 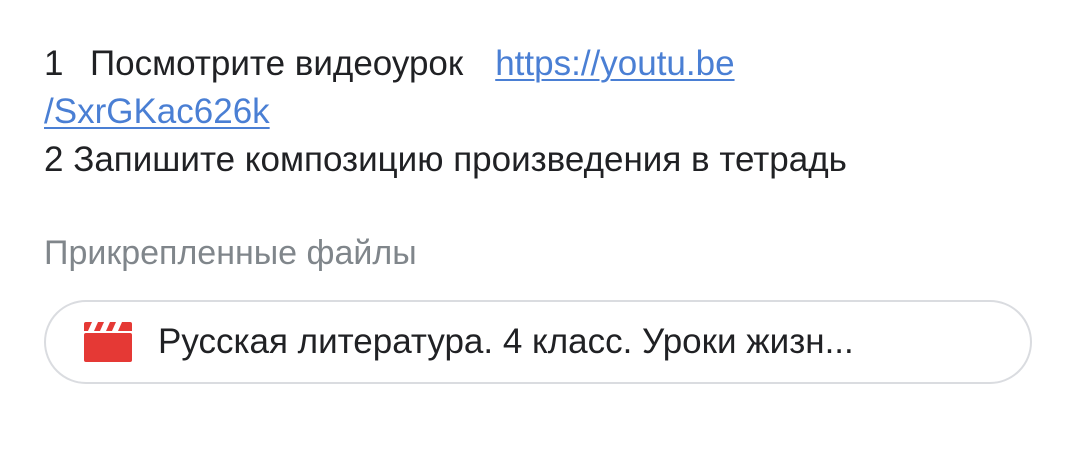 I want to click on item-number: 2, so click(x=54, y=159).